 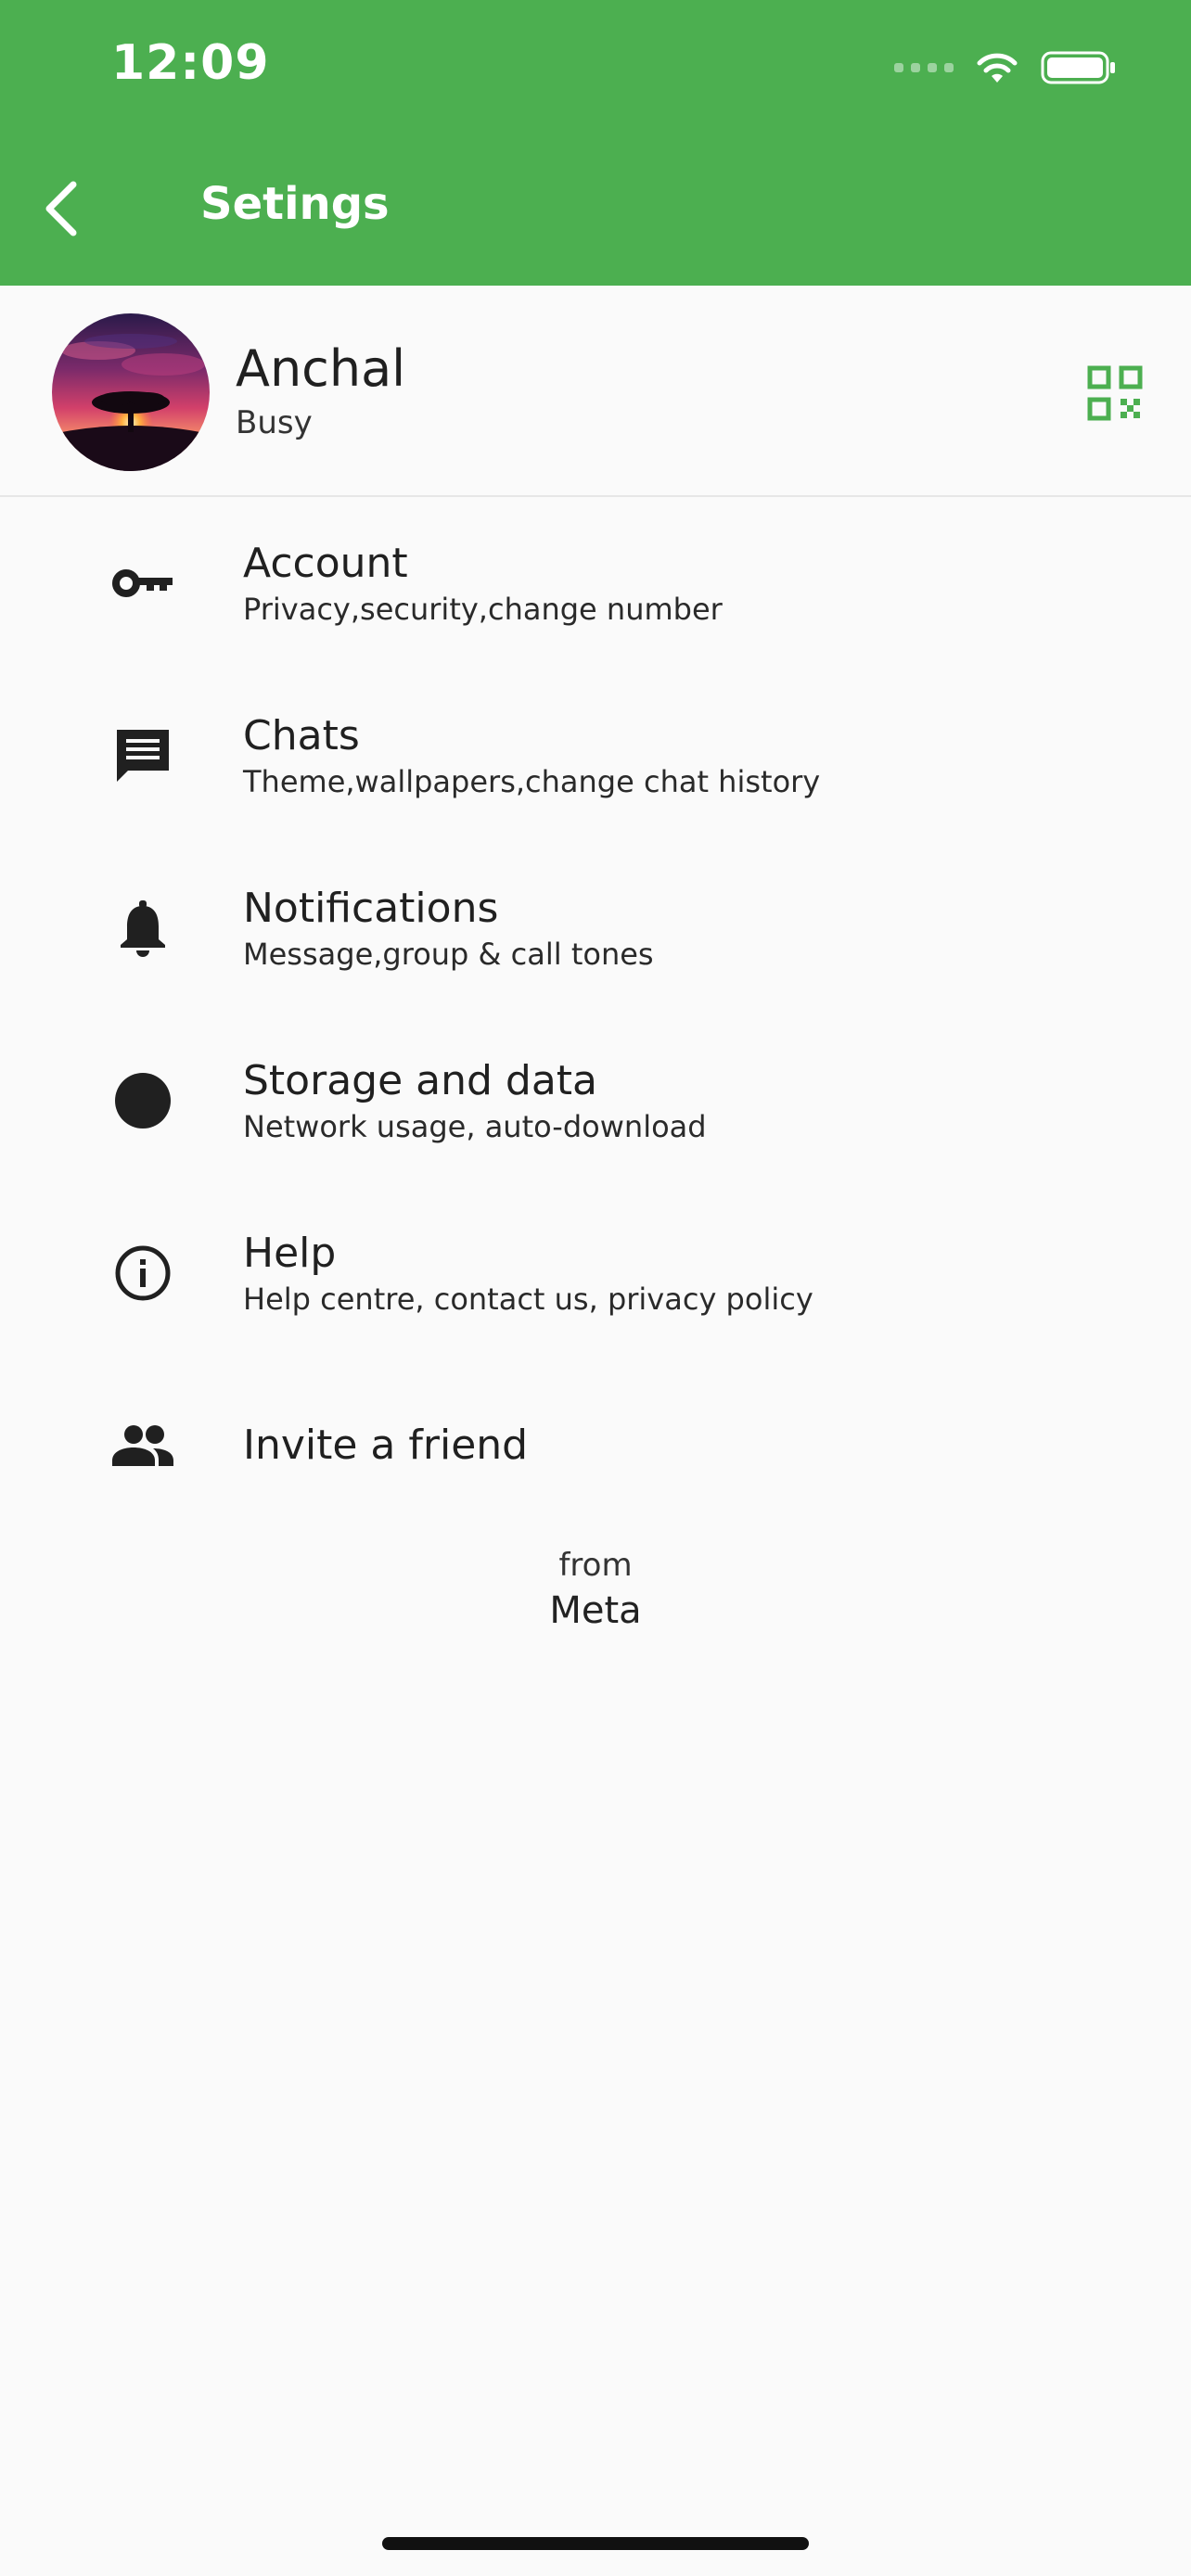 I want to click on back-button, so click(x=60, y=208).